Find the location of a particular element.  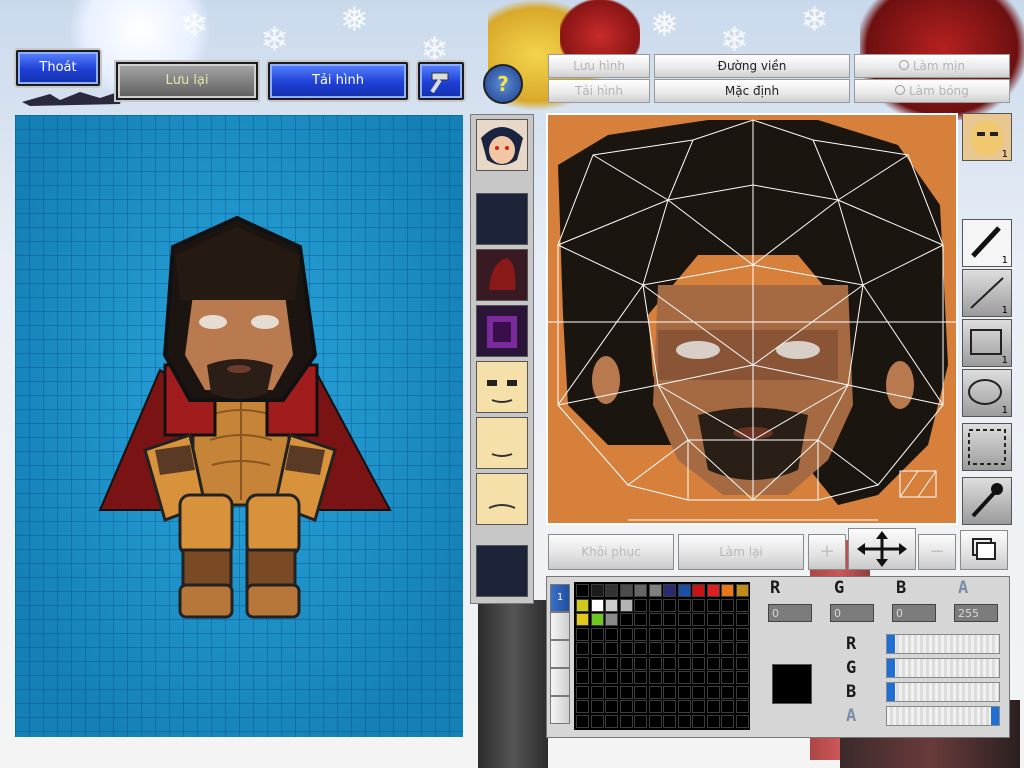

red-slider-knob is located at coordinates (891, 644).